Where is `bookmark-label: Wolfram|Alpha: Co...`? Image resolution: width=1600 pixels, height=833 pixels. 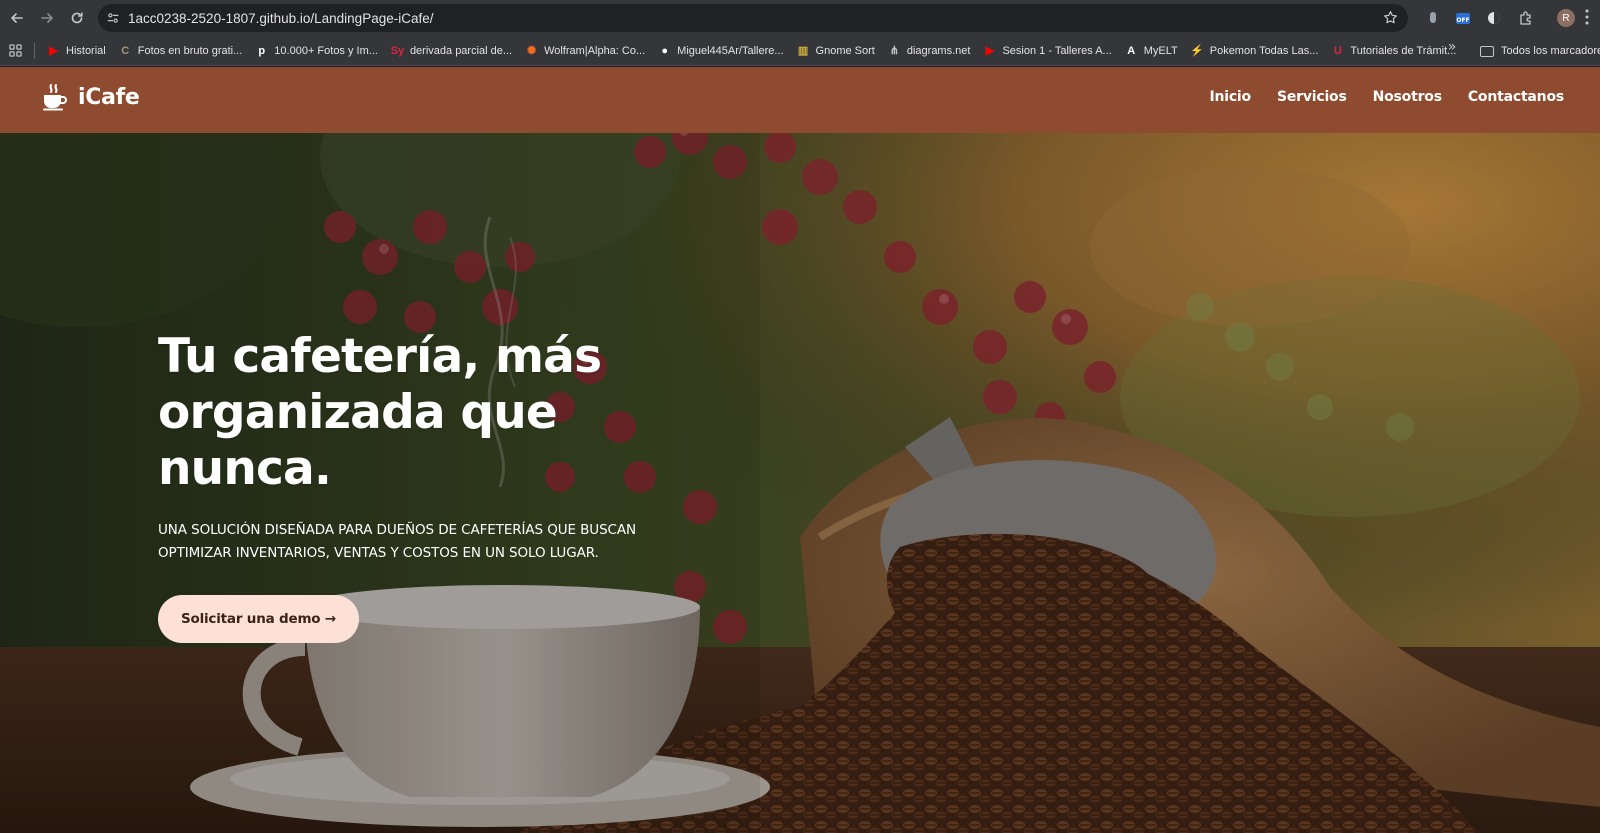 bookmark-label: Wolfram|Alpha: Co... is located at coordinates (595, 50).